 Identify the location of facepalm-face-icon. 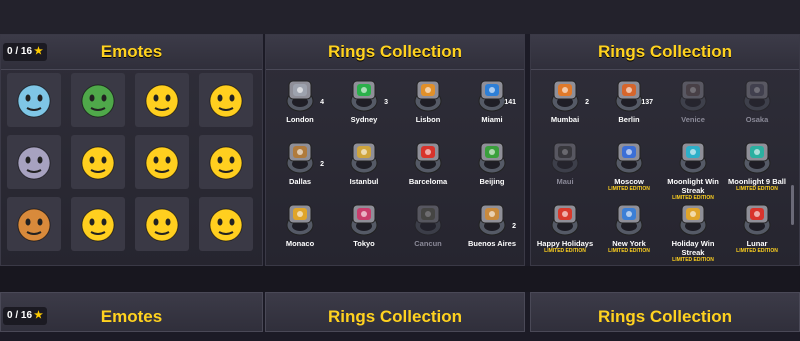
(98, 224).